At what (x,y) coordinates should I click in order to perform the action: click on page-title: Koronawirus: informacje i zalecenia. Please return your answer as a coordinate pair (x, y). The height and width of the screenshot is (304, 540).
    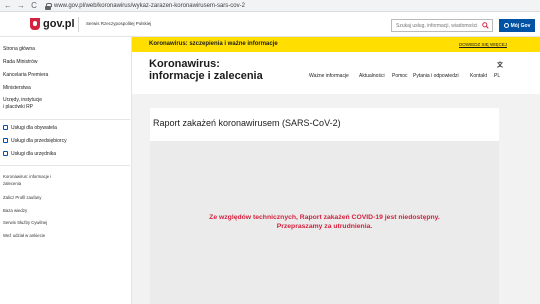
    Looking at the image, I should click on (206, 70).